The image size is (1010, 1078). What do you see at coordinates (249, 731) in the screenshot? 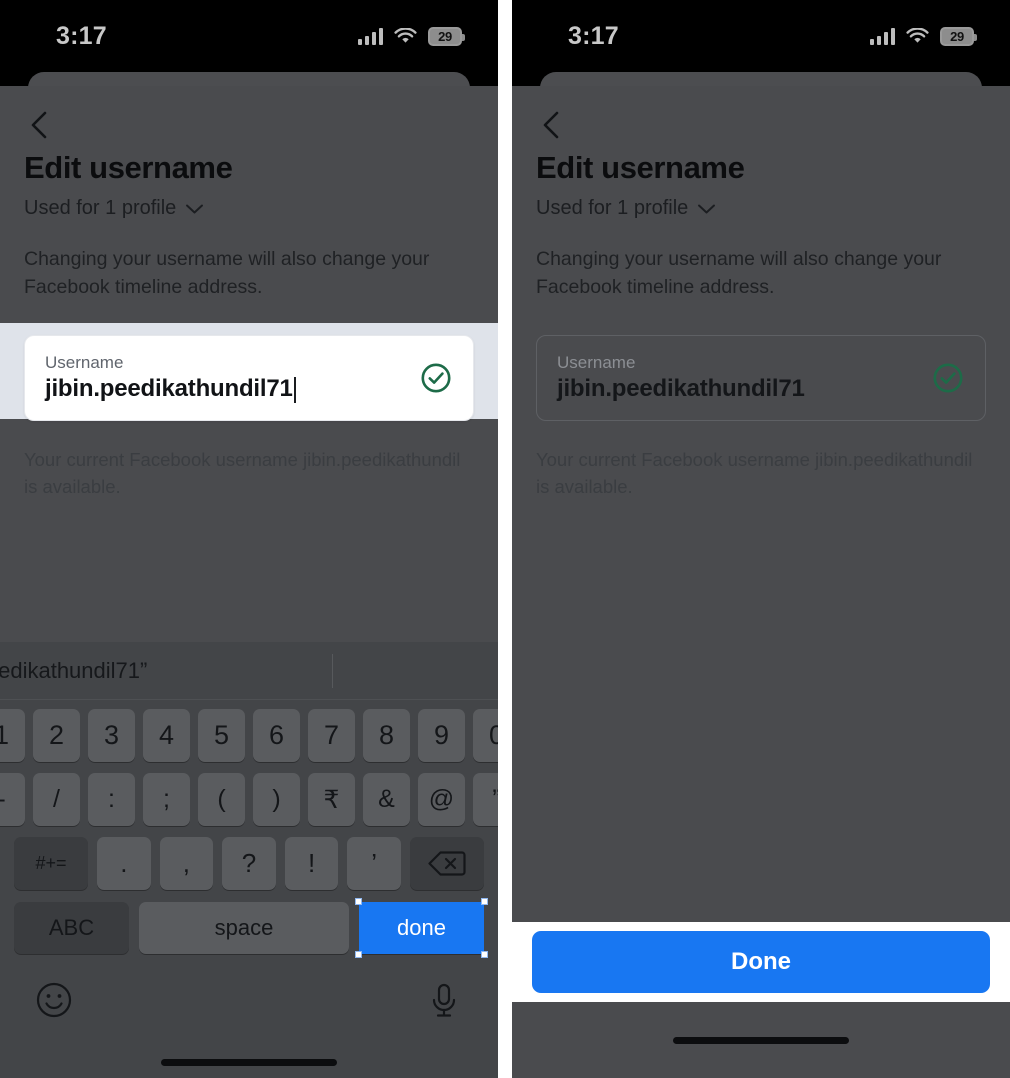
I see `keyboard-number-row: 1 2 3 4 5 6 7 8 9 0` at bounding box center [249, 731].